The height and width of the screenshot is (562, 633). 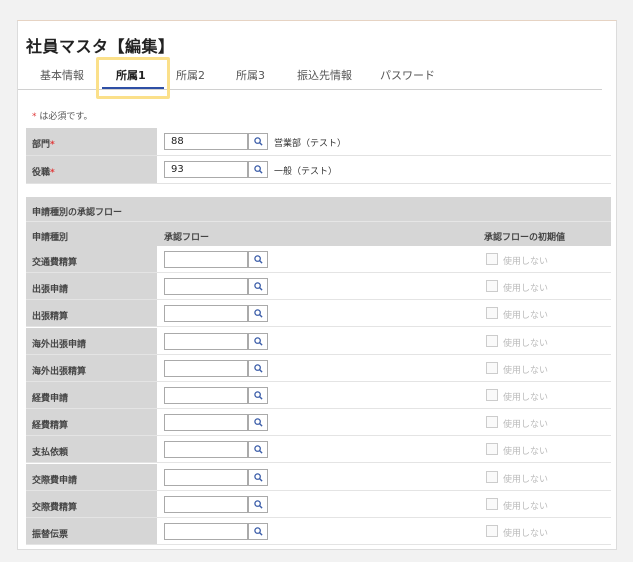 What do you see at coordinates (91, 340) in the screenshot?
I see `application-type-label: 海外出張申請` at bounding box center [91, 340].